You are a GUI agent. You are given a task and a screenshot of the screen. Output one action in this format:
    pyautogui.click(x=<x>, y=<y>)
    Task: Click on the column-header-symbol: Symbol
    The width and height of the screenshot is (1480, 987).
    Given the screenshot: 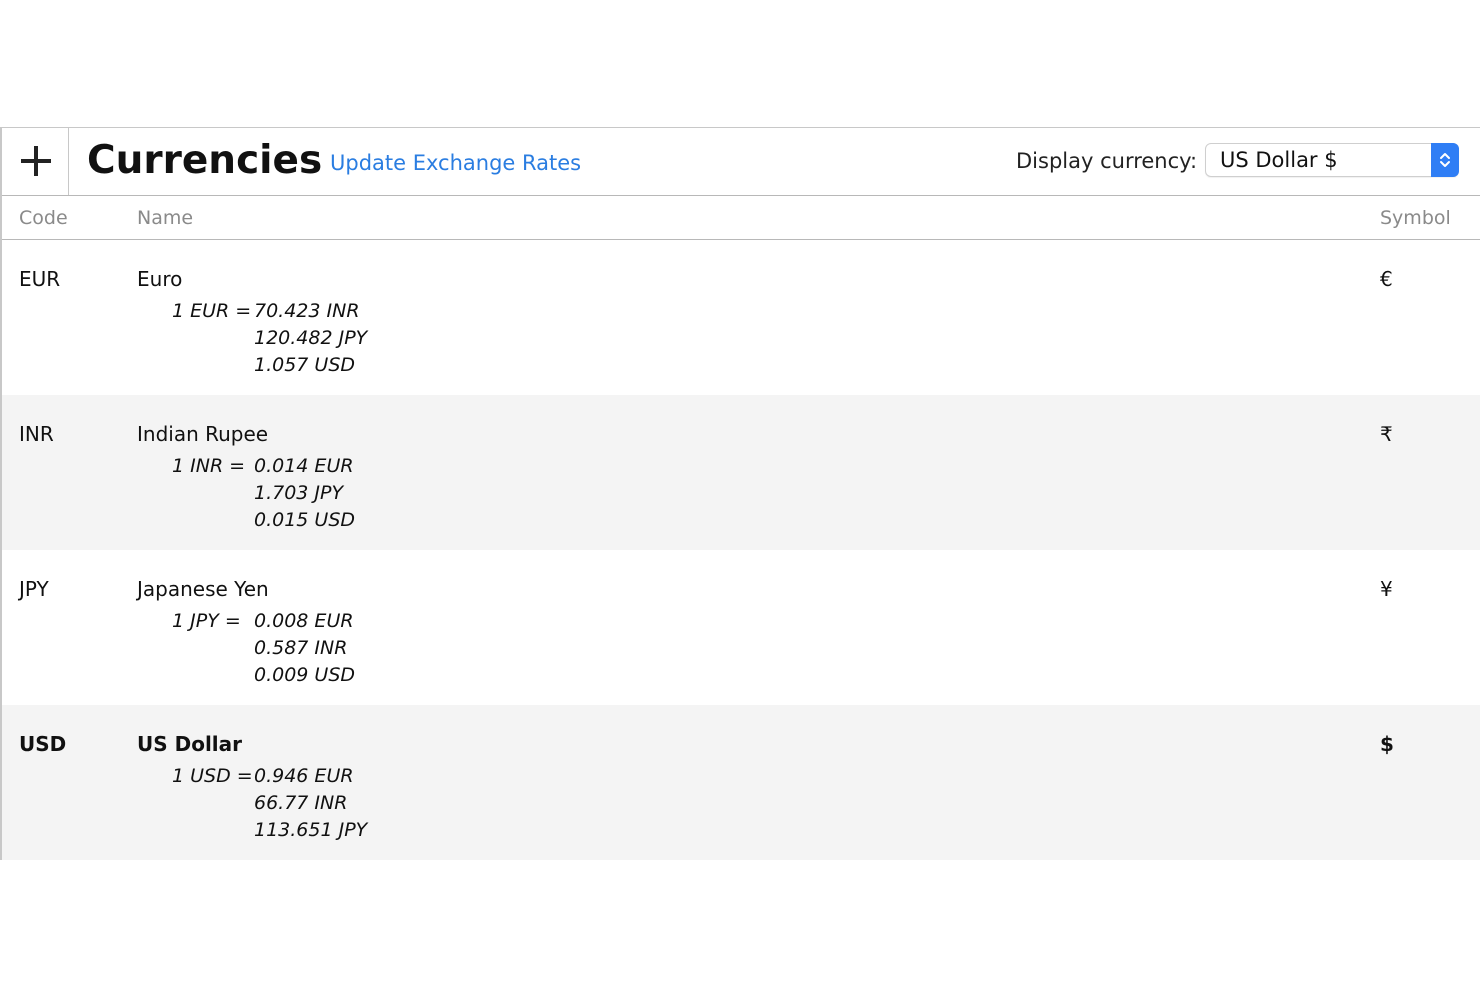 What is the action you would take?
    pyautogui.click(x=1415, y=218)
    